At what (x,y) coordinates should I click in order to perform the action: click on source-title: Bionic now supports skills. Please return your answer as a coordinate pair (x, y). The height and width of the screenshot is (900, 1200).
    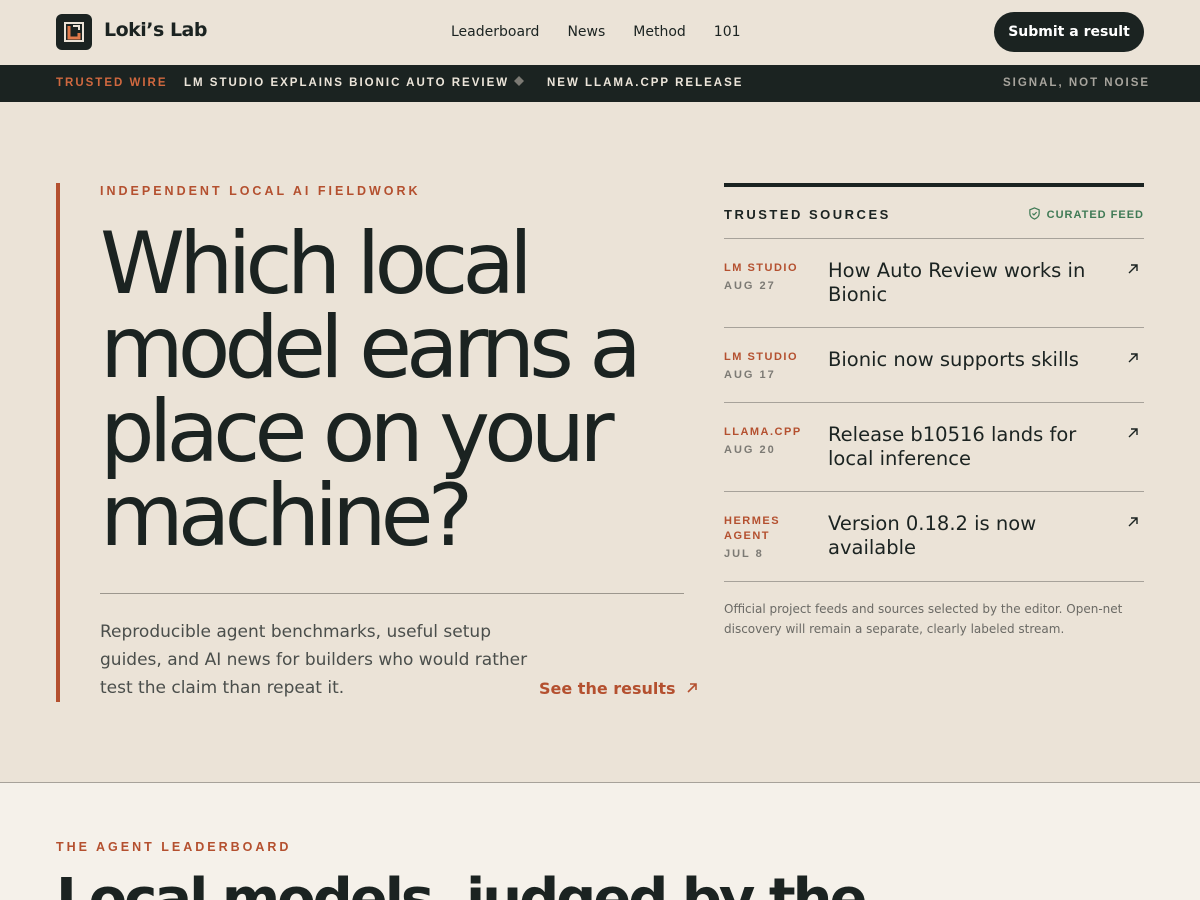
    Looking at the image, I should click on (973, 360).